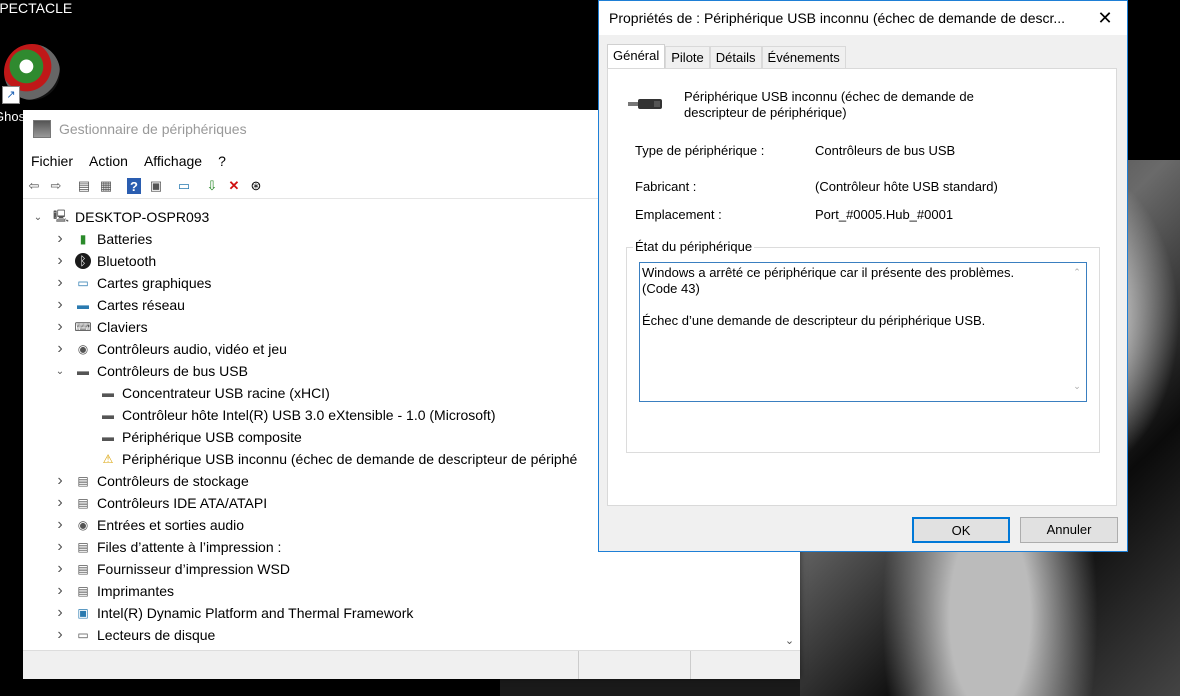 The image size is (1180, 696). What do you see at coordinates (1105, 18) in the screenshot?
I see `close-icon: ✕` at bounding box center [1105, 18].